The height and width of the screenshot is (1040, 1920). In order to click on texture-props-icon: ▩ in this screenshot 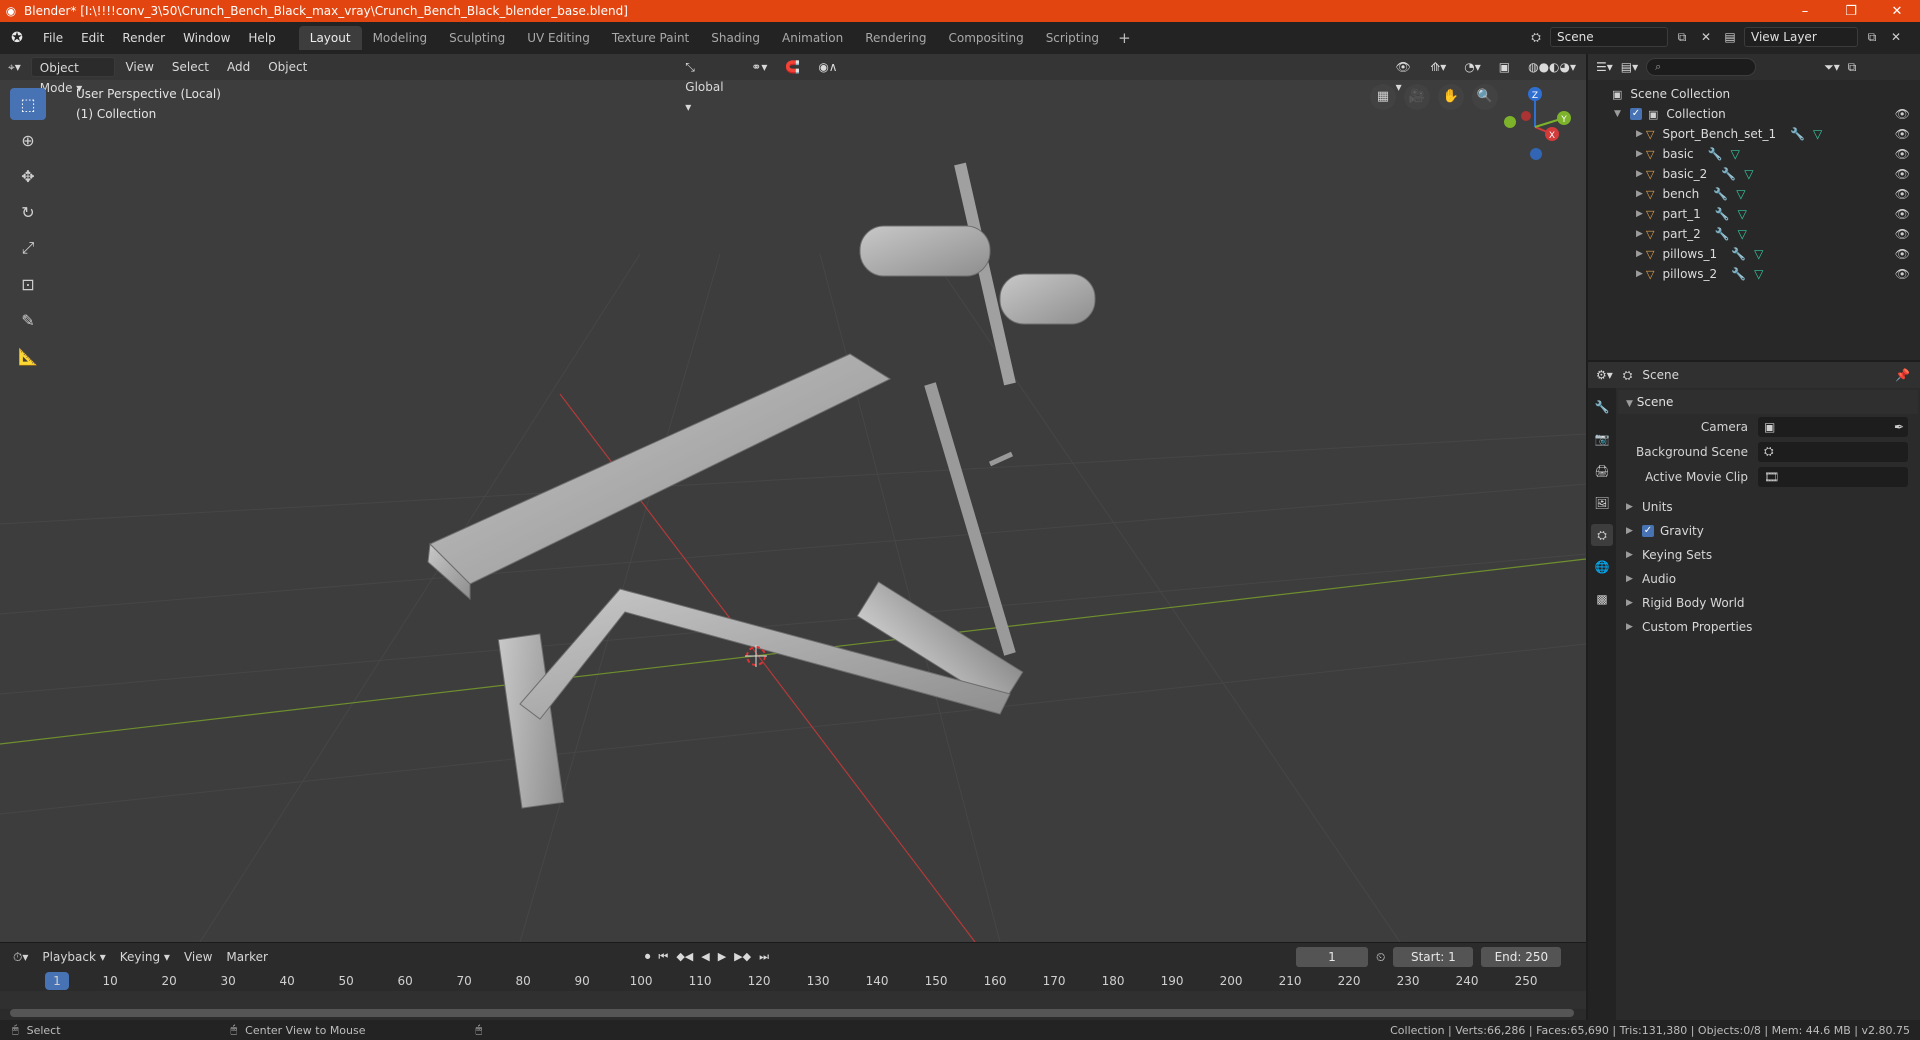, I will do `click(1602, 599)`.